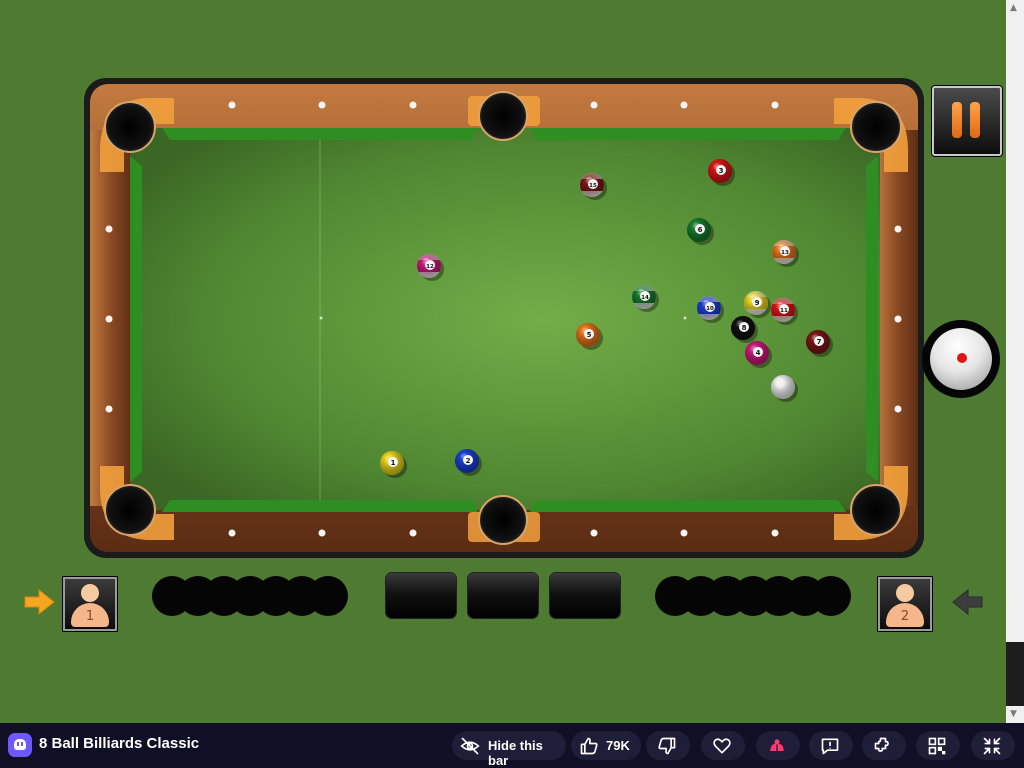 The image size is (1024, 768). I want to click on pocket-top-right, so click(876, 127).